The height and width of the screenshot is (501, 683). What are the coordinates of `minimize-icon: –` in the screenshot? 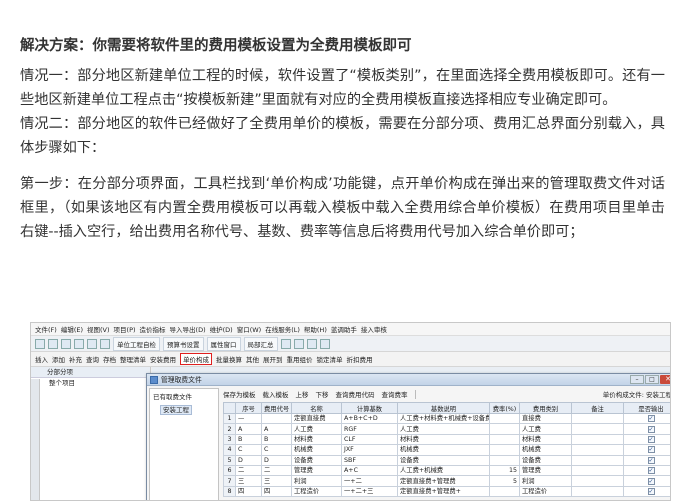 It's located at (637, 379).